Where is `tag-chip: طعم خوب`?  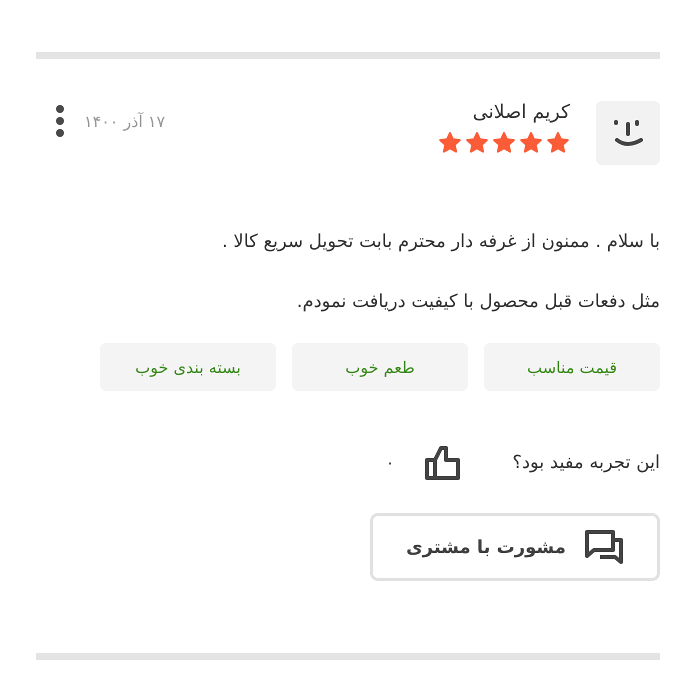 tag-chip: طعم خوب is located at coordinates (380, 367).